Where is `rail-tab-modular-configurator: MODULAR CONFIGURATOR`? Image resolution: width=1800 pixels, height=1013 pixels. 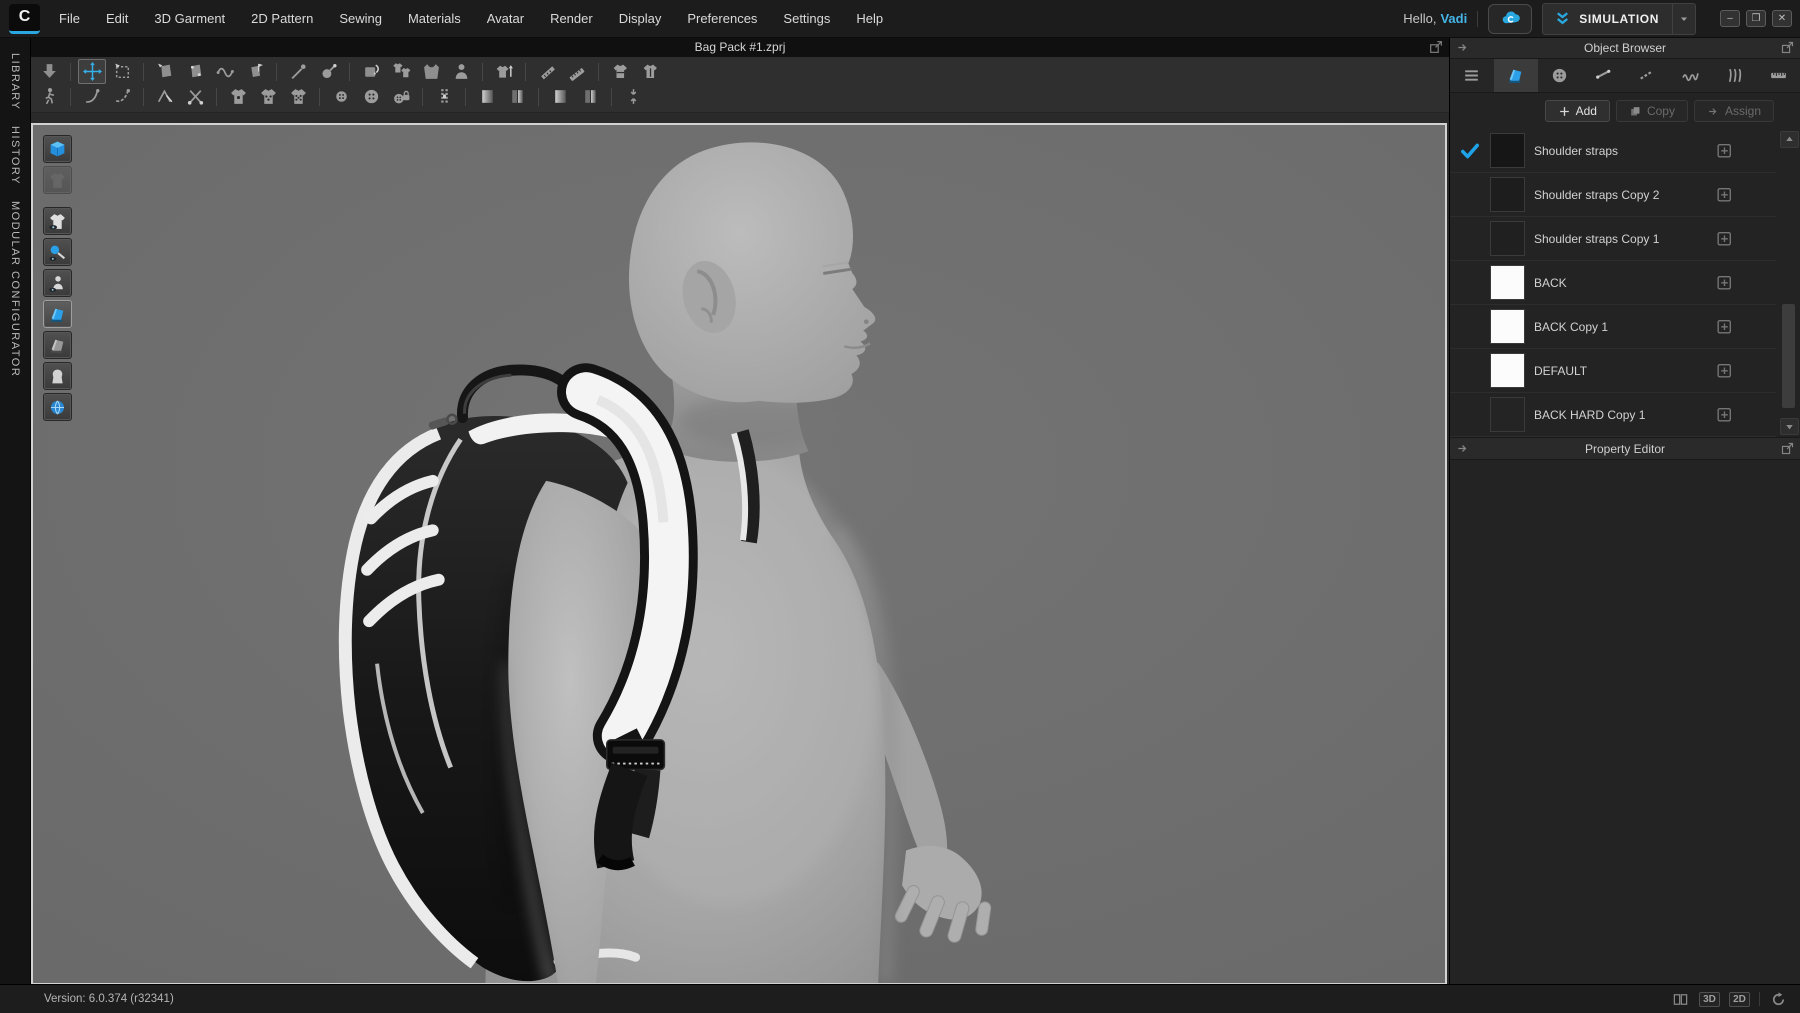 rail-tab-modular-configurator: MODULAR CONFIGURATOR is located at coordinates (15, 289).